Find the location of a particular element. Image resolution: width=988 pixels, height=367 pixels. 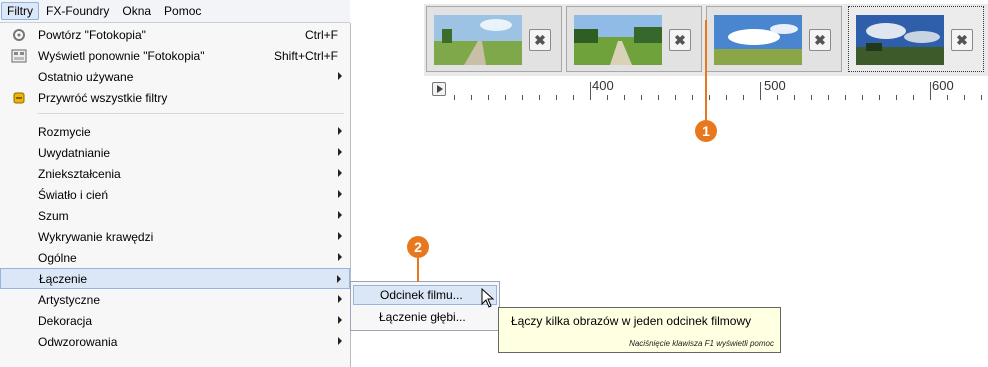

menu-item-swiatlo-i-cien: Światło i cień is located at coordinates (175, 194).